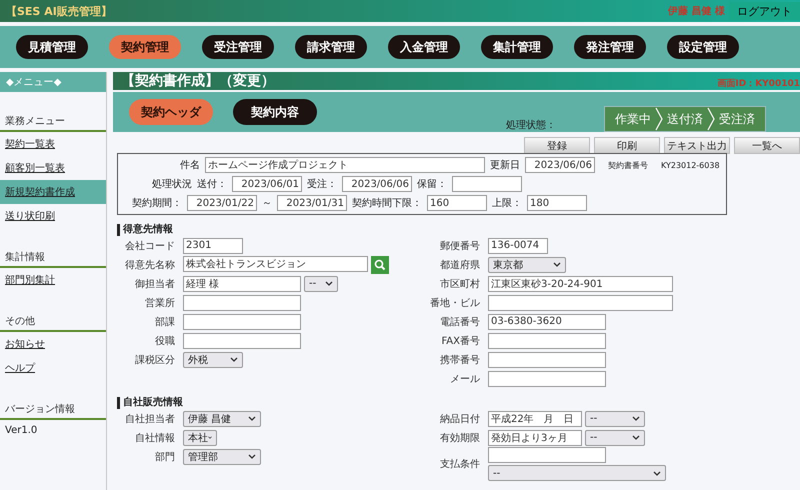  Describe the element at coordinates (459, 464) in the screenshot. I see `field-label: 支払条件` at that location.